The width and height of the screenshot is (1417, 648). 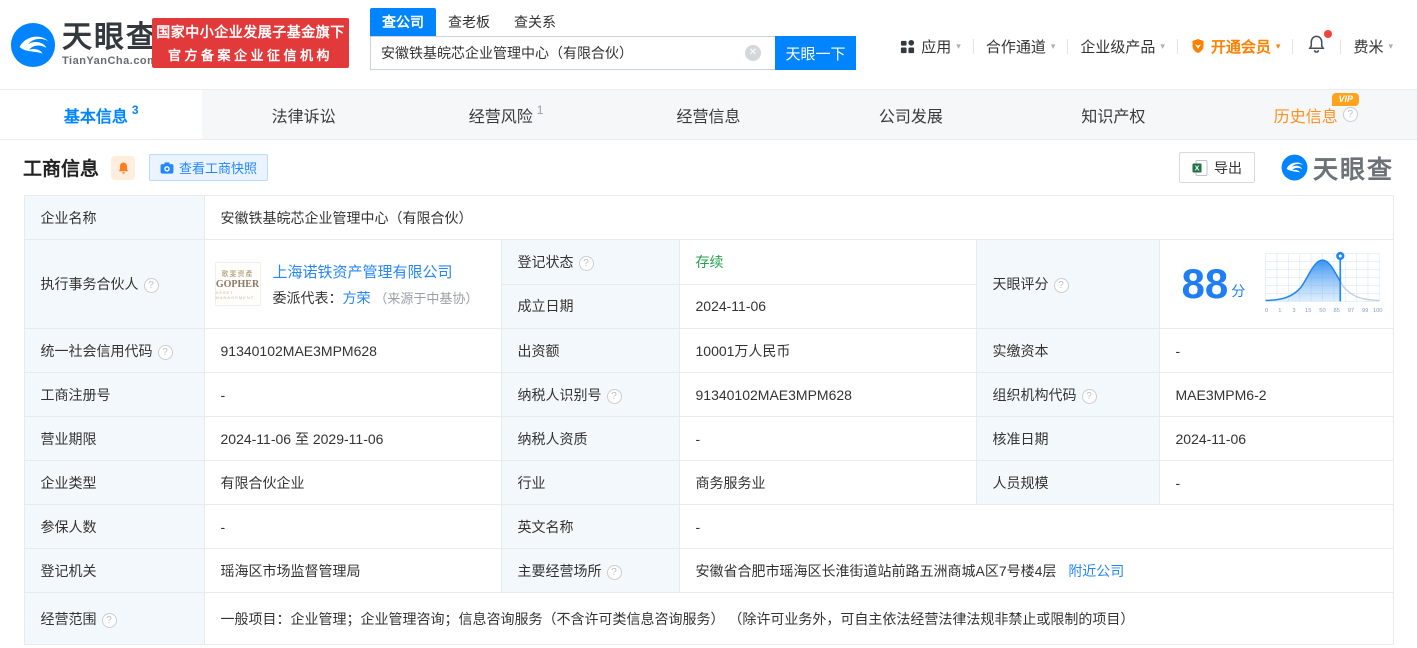 I want to click on nav-apps: 应用 ▾, so click(x=930, y=46).